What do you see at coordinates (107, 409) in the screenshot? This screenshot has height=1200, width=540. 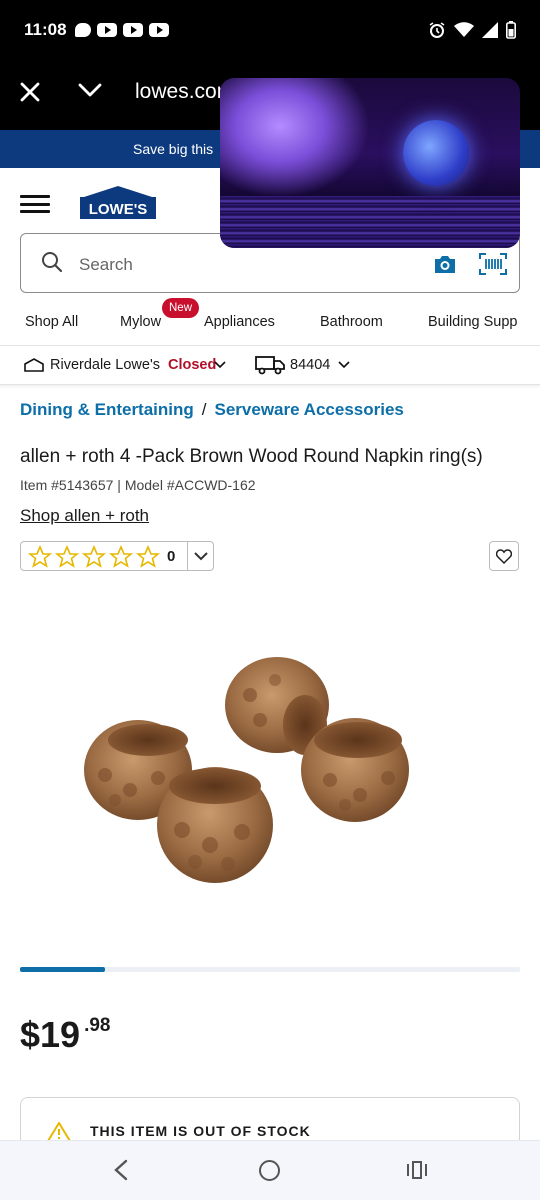 I see `breadcrumb-link: Dining & Entertaining` at bounding box center [107, 409].